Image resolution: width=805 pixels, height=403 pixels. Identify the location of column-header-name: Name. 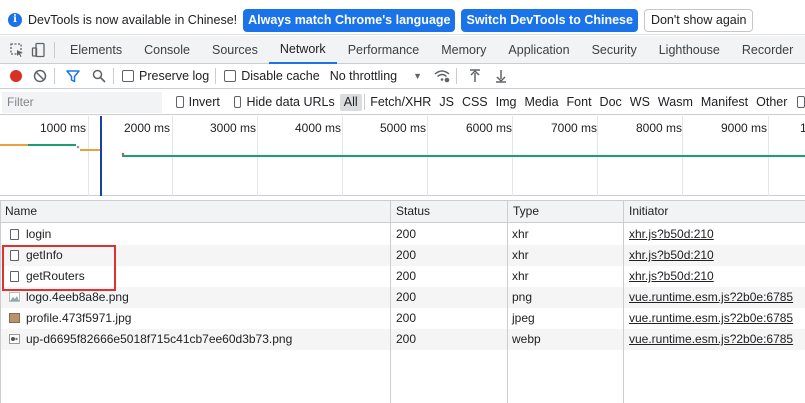
(18, 212).